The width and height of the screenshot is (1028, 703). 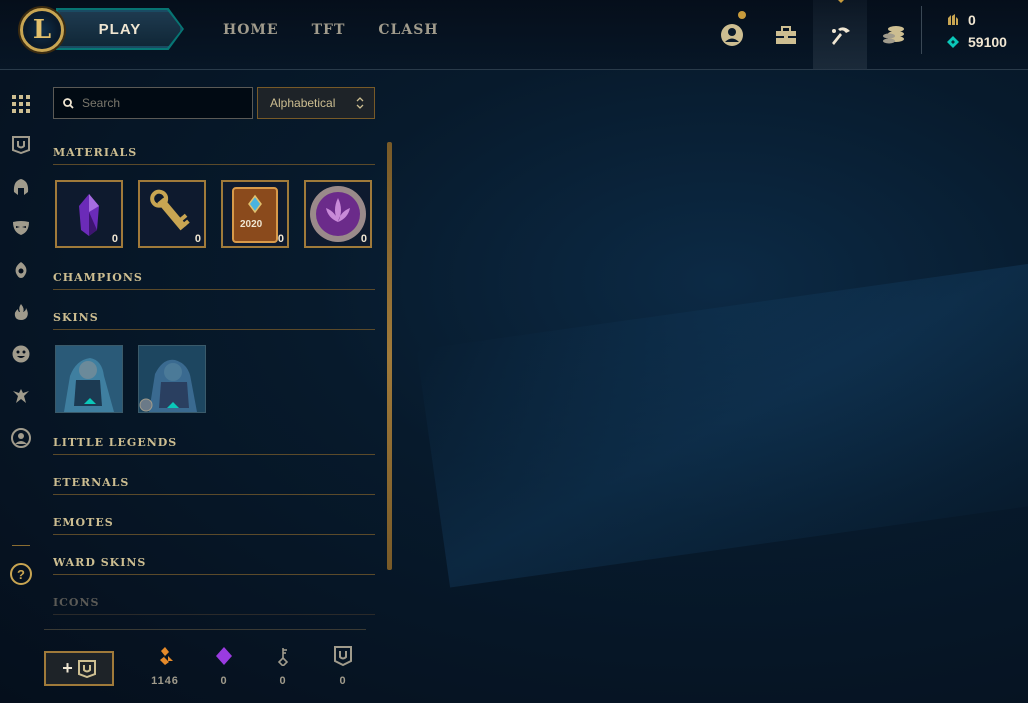 I want to click on nav-home: HOME, so click(x=251, y=30).